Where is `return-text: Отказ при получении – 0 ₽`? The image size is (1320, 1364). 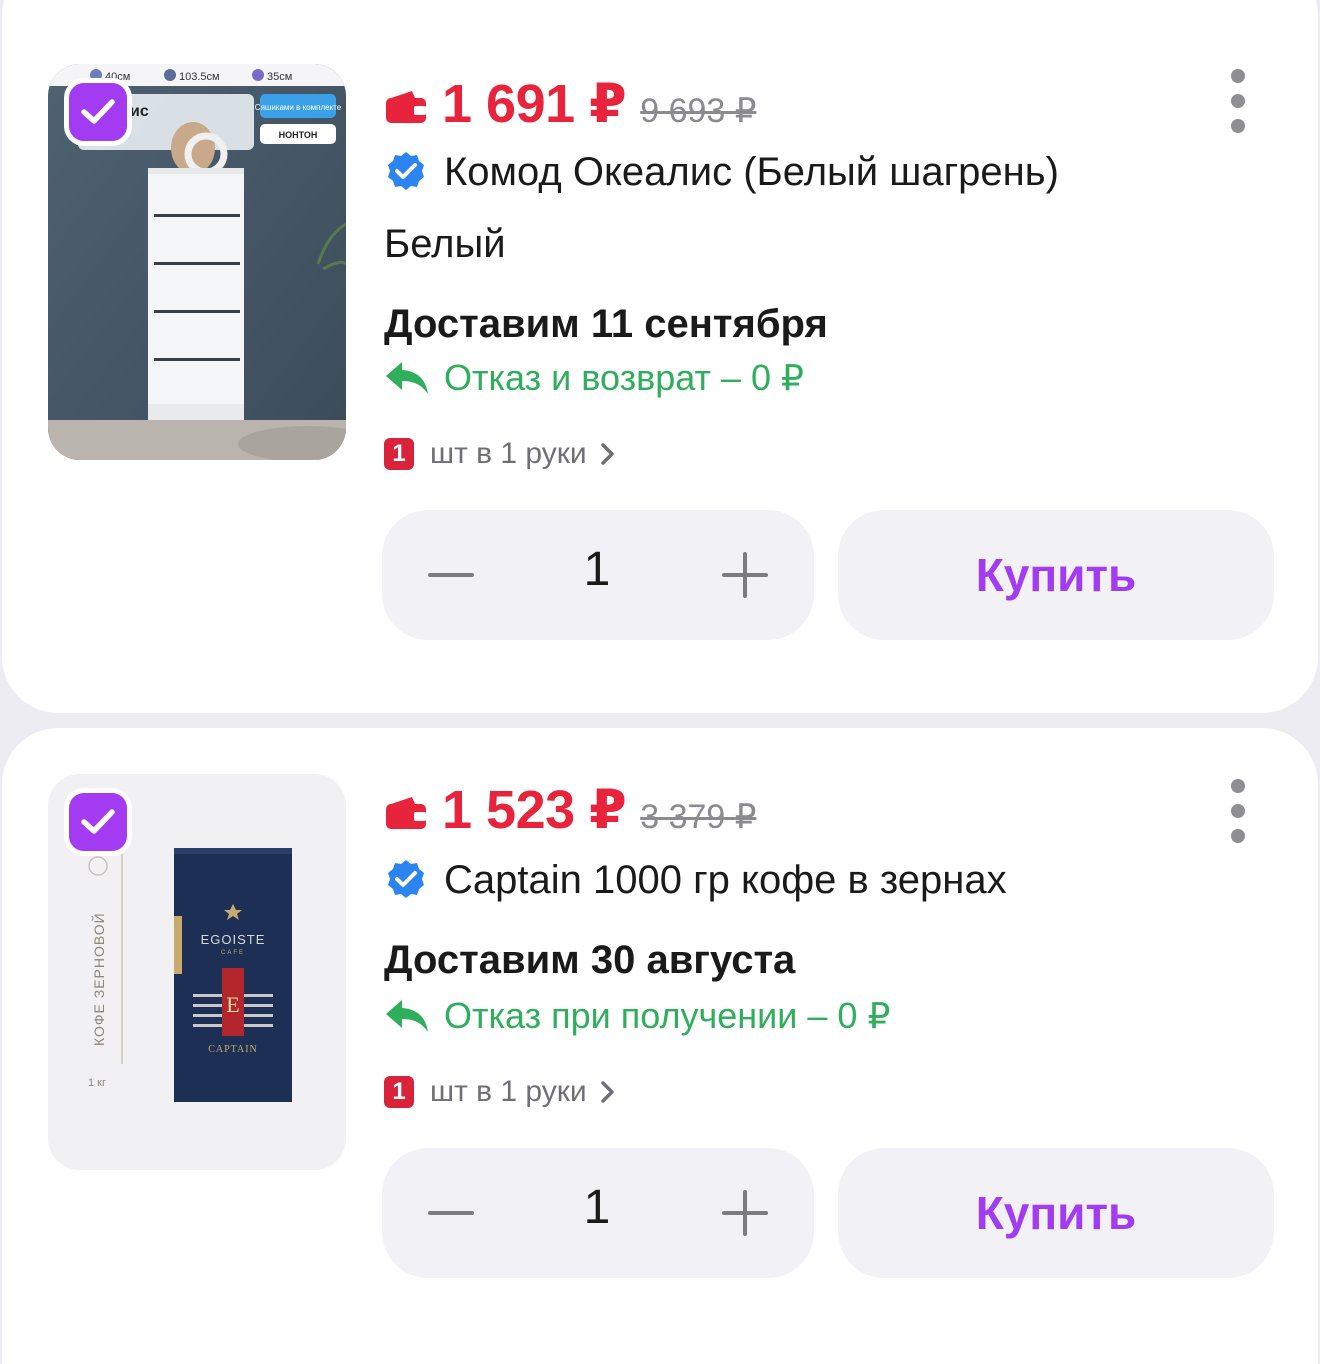
return-text: Отказ при получении – 0 ₽ is located at coordinates (667, 1015).